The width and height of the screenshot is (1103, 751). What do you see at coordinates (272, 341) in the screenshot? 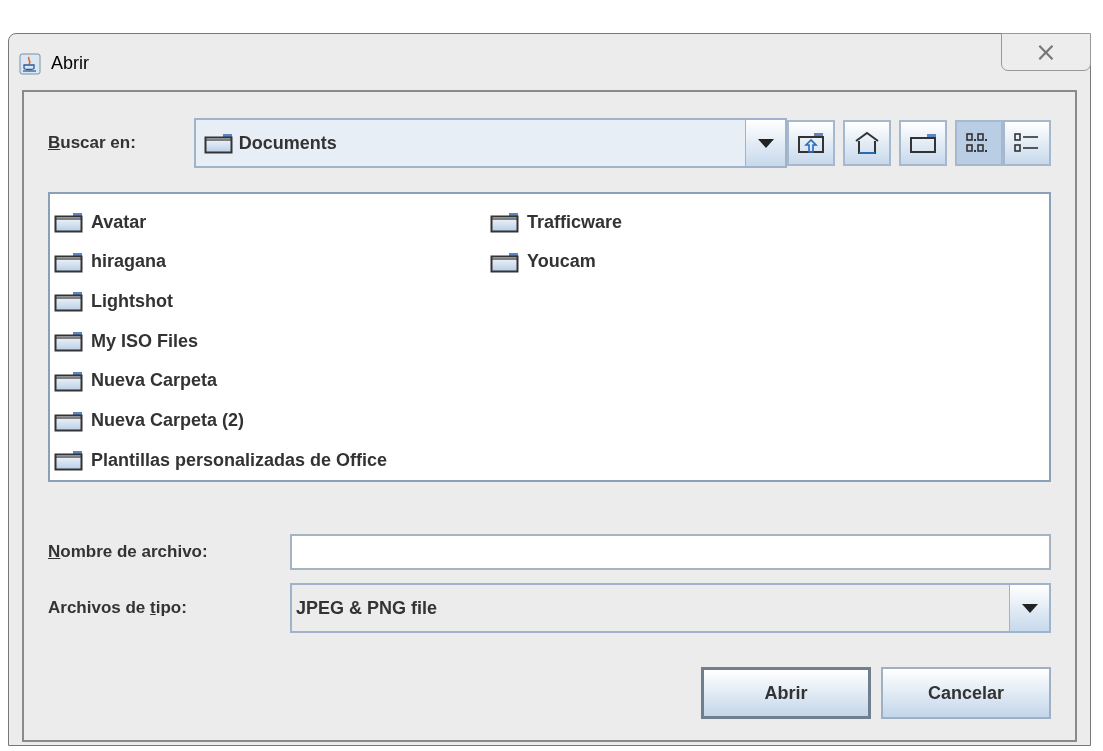
I see `folder-item: My ISO Files` at bounding box center [272, 341].